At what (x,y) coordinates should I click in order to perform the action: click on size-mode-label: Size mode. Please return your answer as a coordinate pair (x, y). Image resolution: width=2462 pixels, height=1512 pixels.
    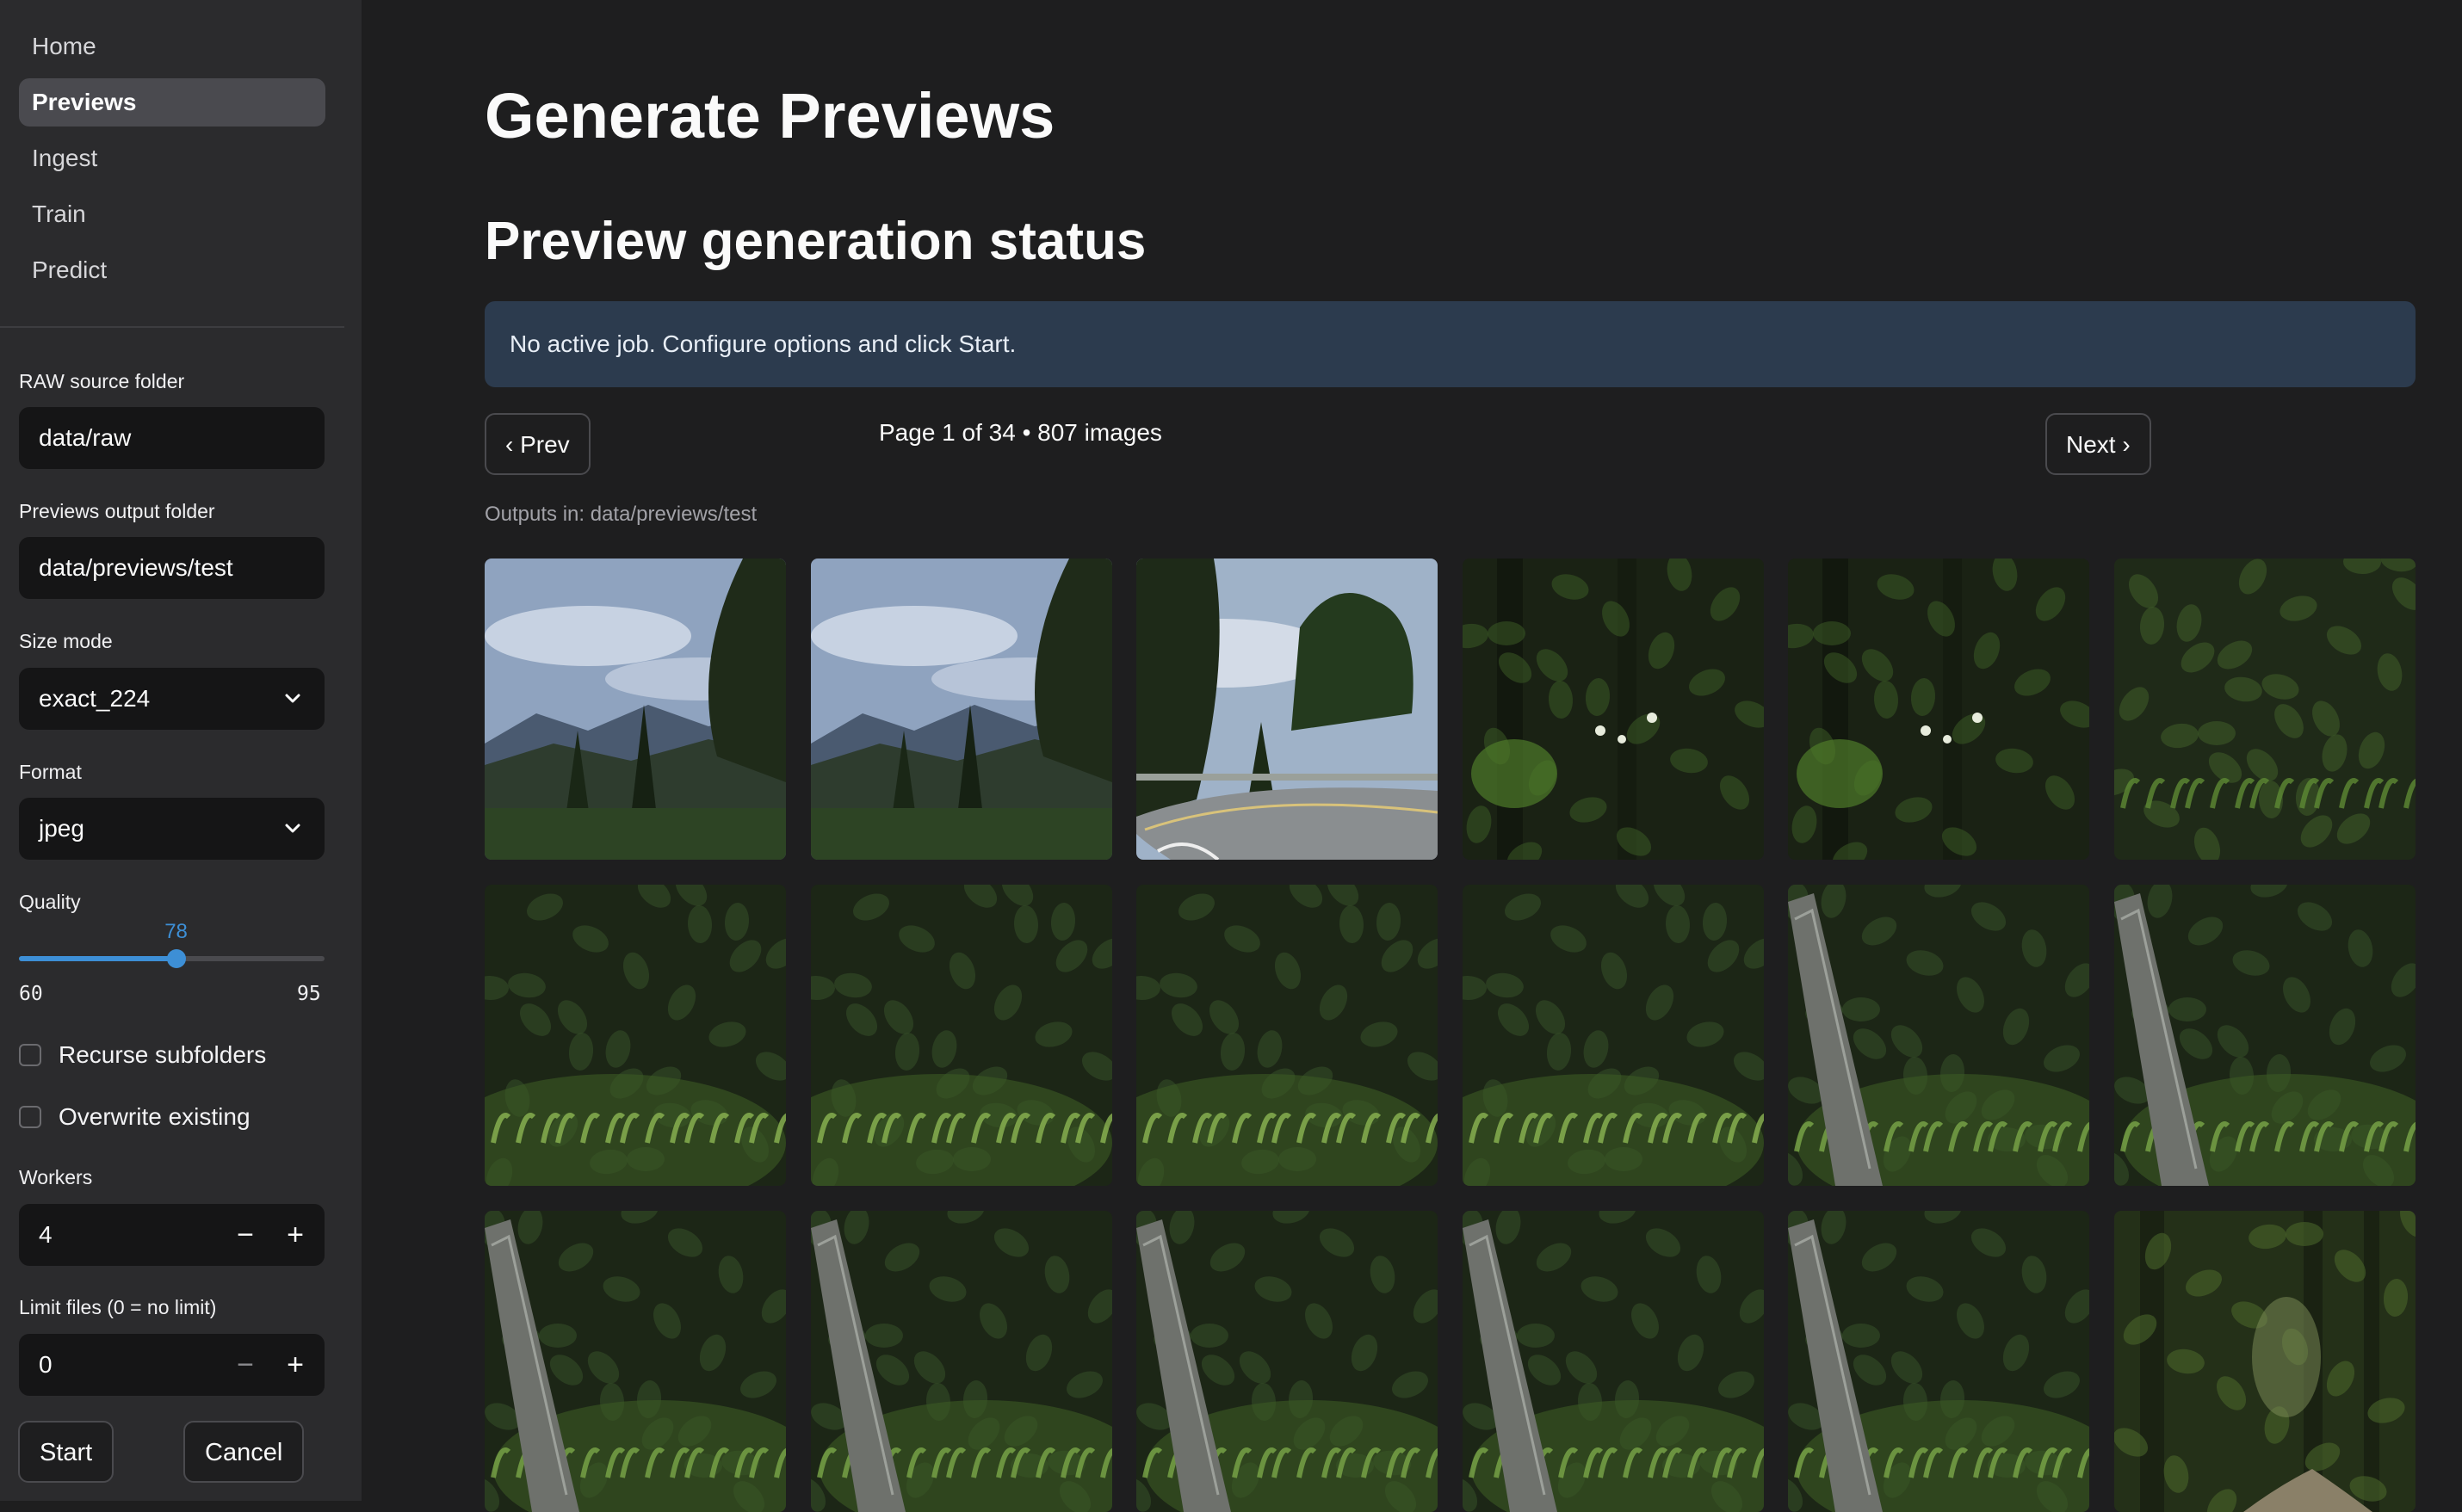
    Looking at the image, I should click on (66, 641).